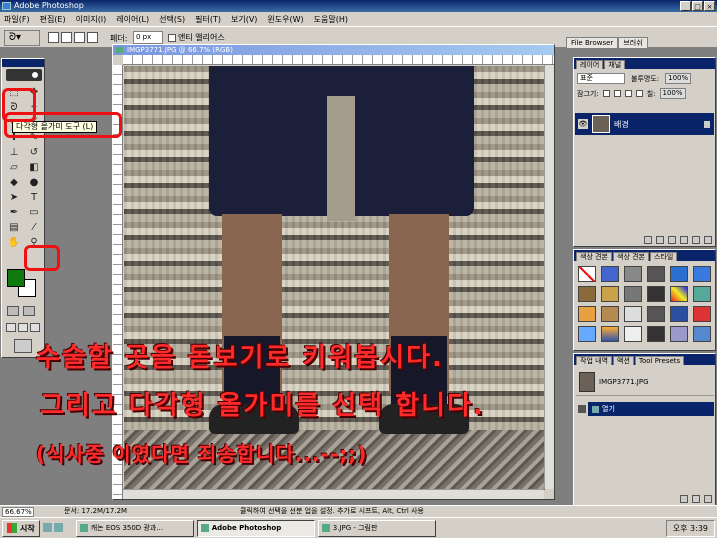 The image size is (717, 538). Describe the element at coordinates (14, 168) in the screenshot. I see `eraser-tool-icon: ▱` at that location.